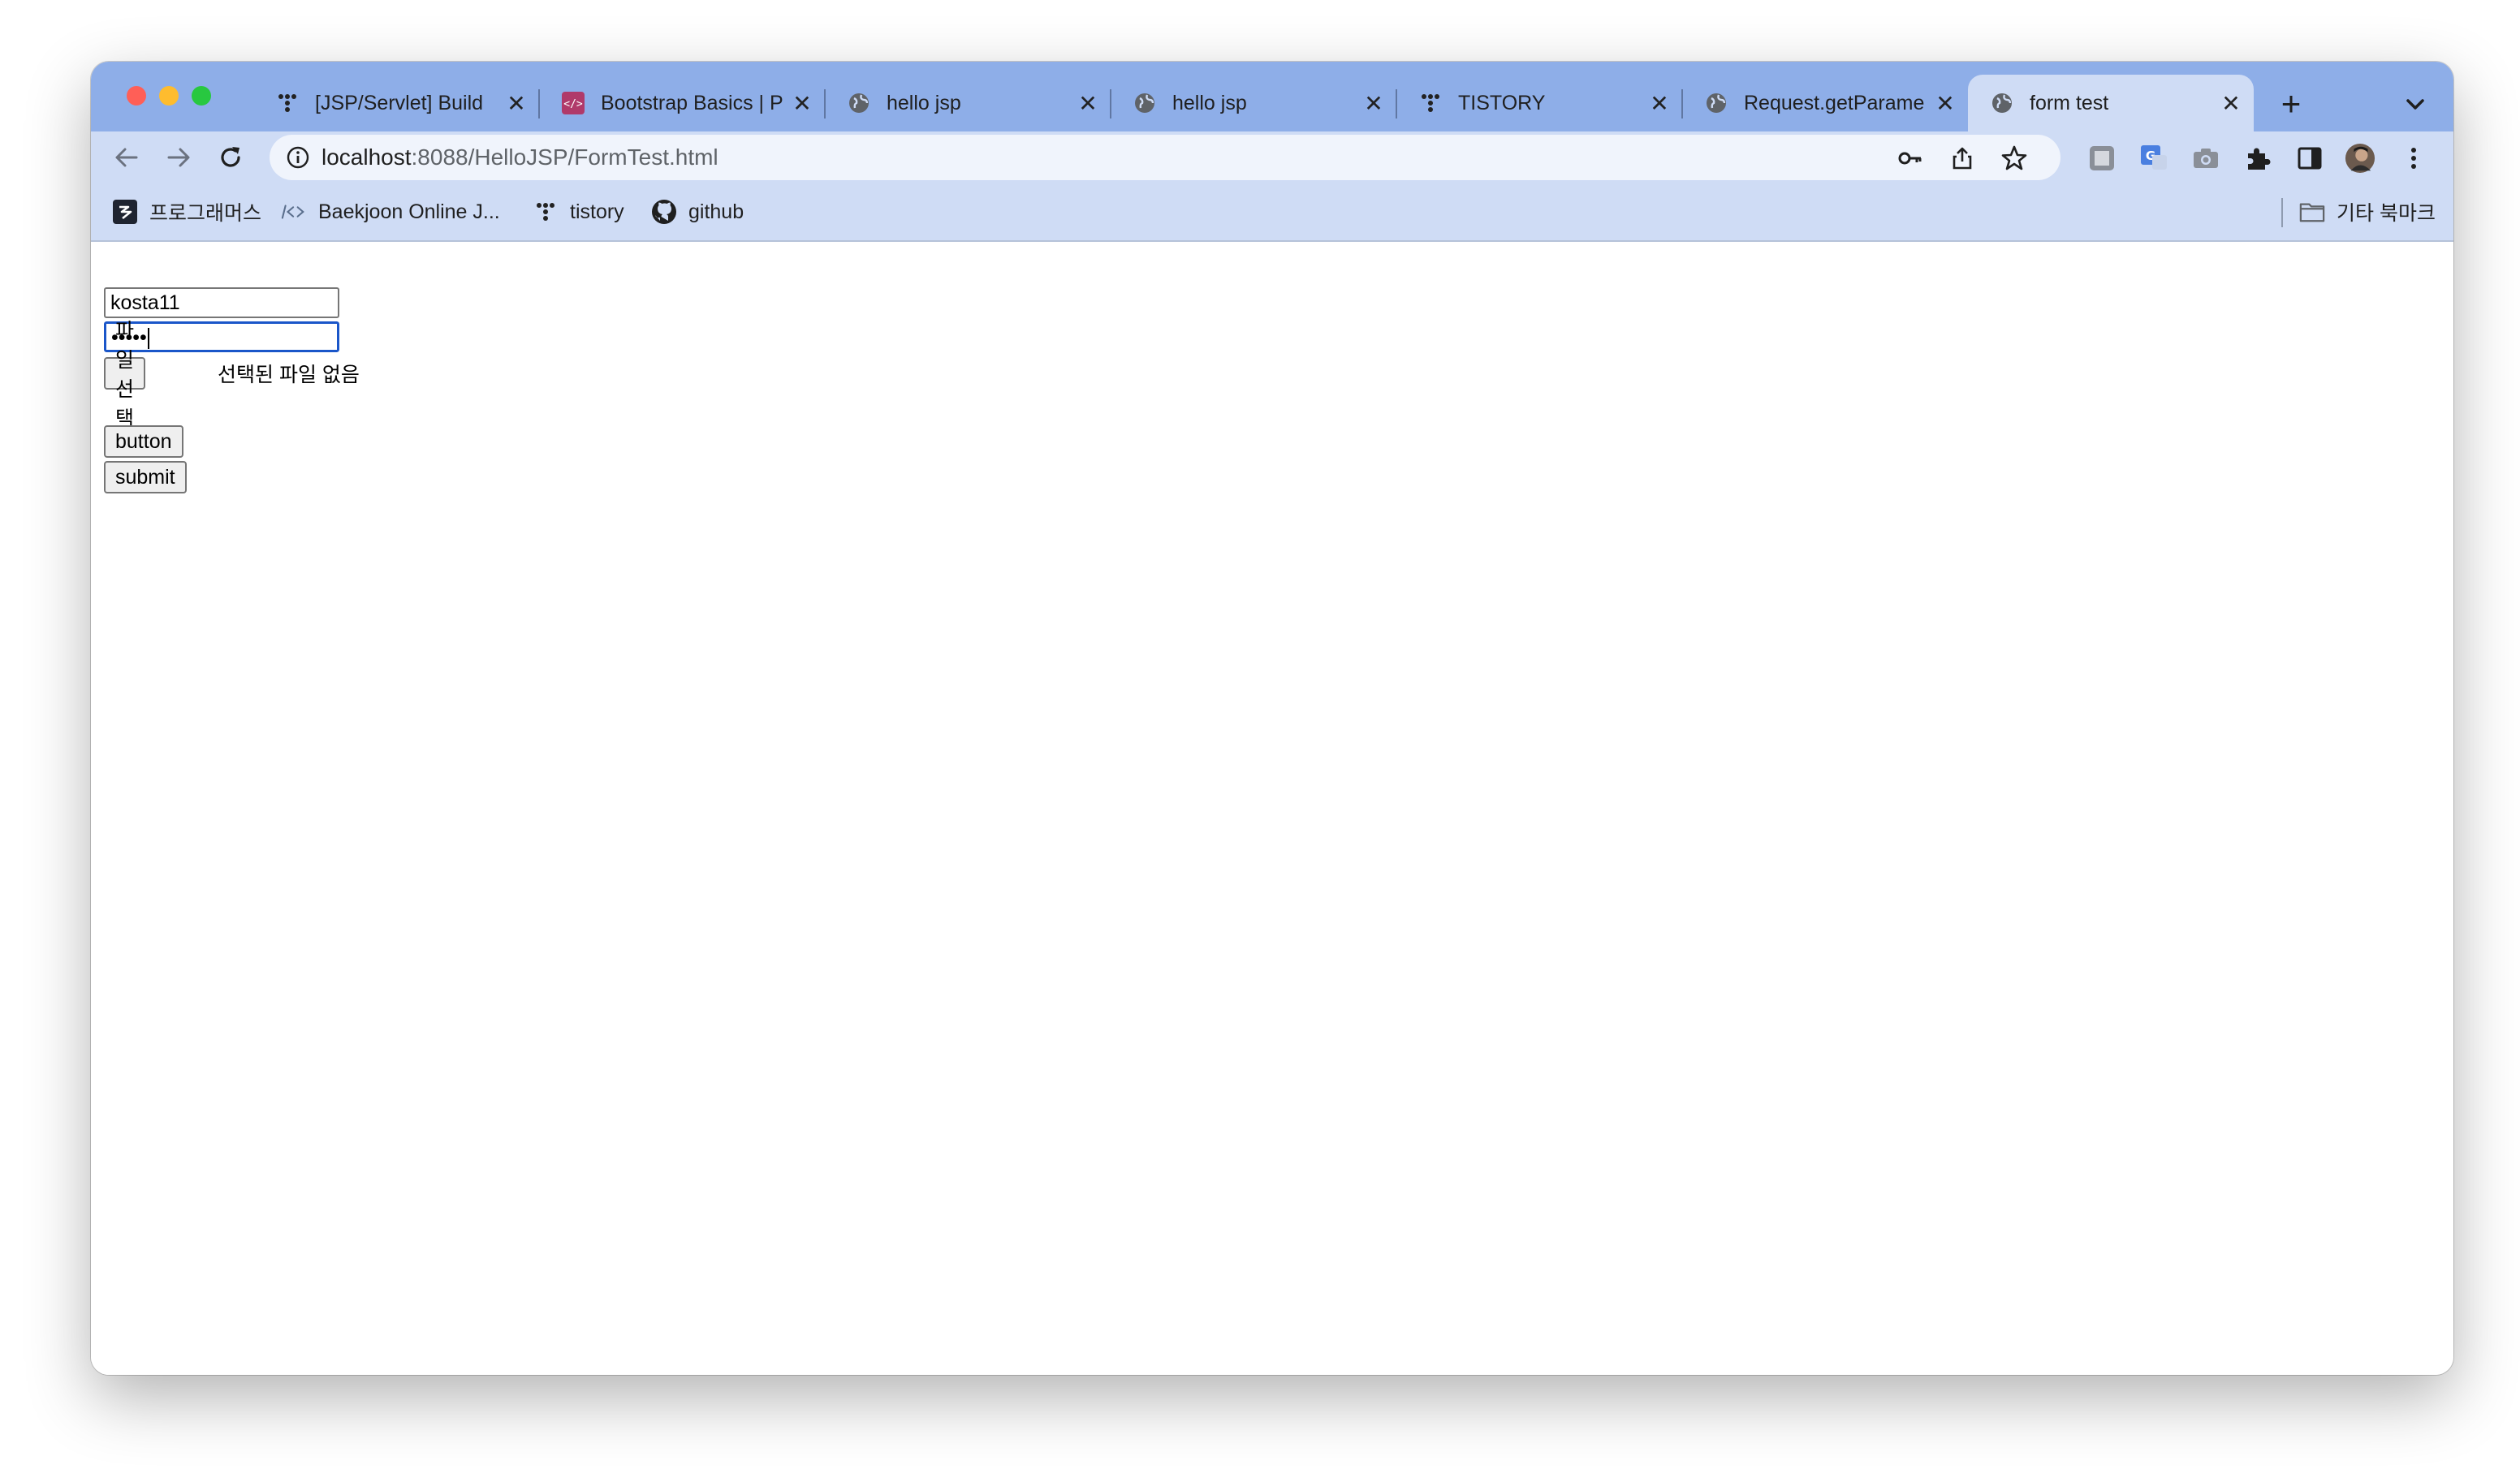  Describe the element at coordinates (294, 212) in the screenshot. I see `code-brackets-icon` at that location.